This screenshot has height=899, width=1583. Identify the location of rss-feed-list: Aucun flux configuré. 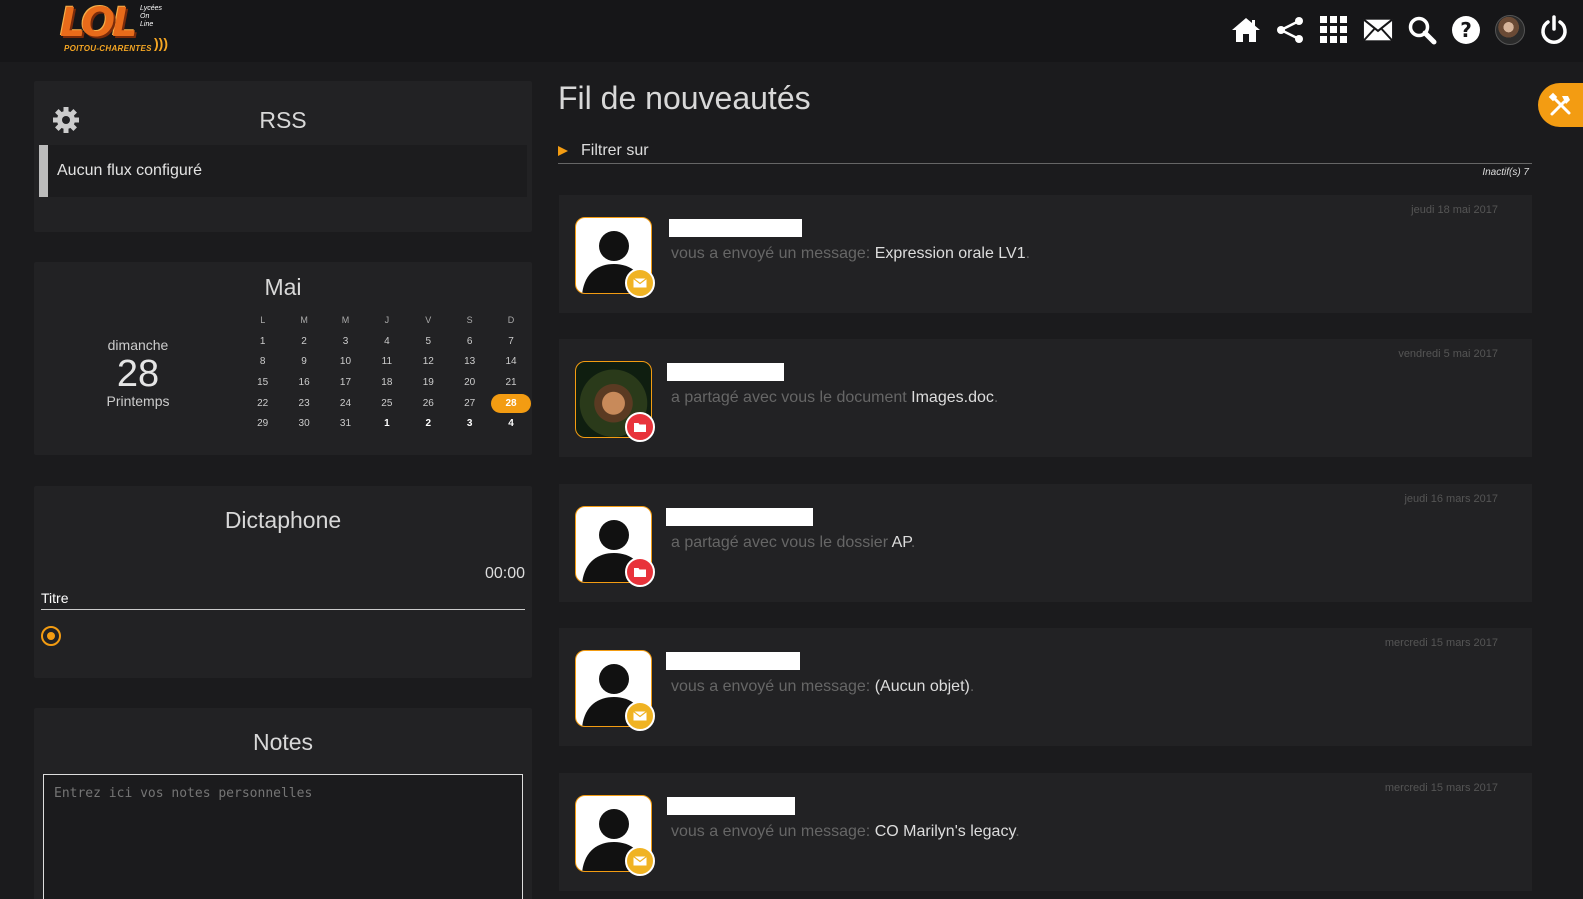
(283, 171).